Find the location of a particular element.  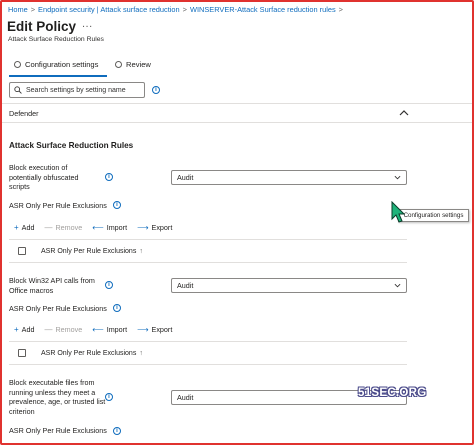

search-input: Search settings by setting name is located at coordinates (77, 90).